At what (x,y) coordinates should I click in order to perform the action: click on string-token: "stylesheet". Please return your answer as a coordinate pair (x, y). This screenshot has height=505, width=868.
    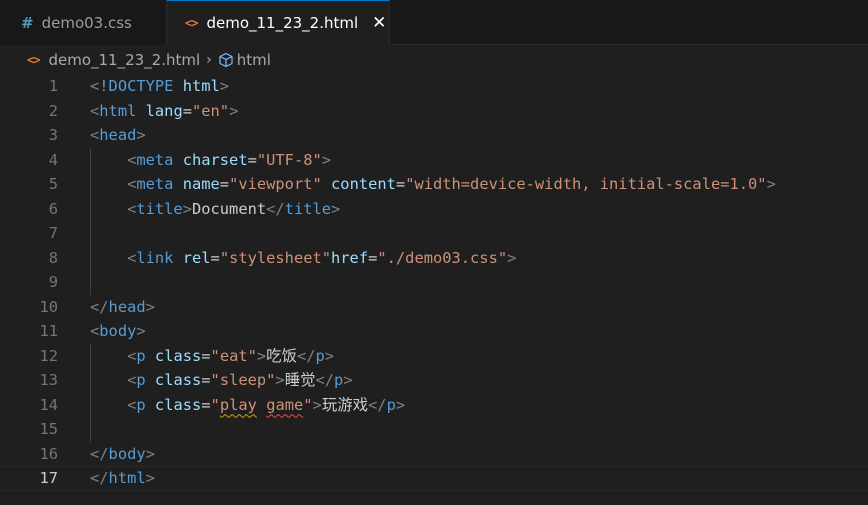
    Looking at the image, I should click on (275, 257).